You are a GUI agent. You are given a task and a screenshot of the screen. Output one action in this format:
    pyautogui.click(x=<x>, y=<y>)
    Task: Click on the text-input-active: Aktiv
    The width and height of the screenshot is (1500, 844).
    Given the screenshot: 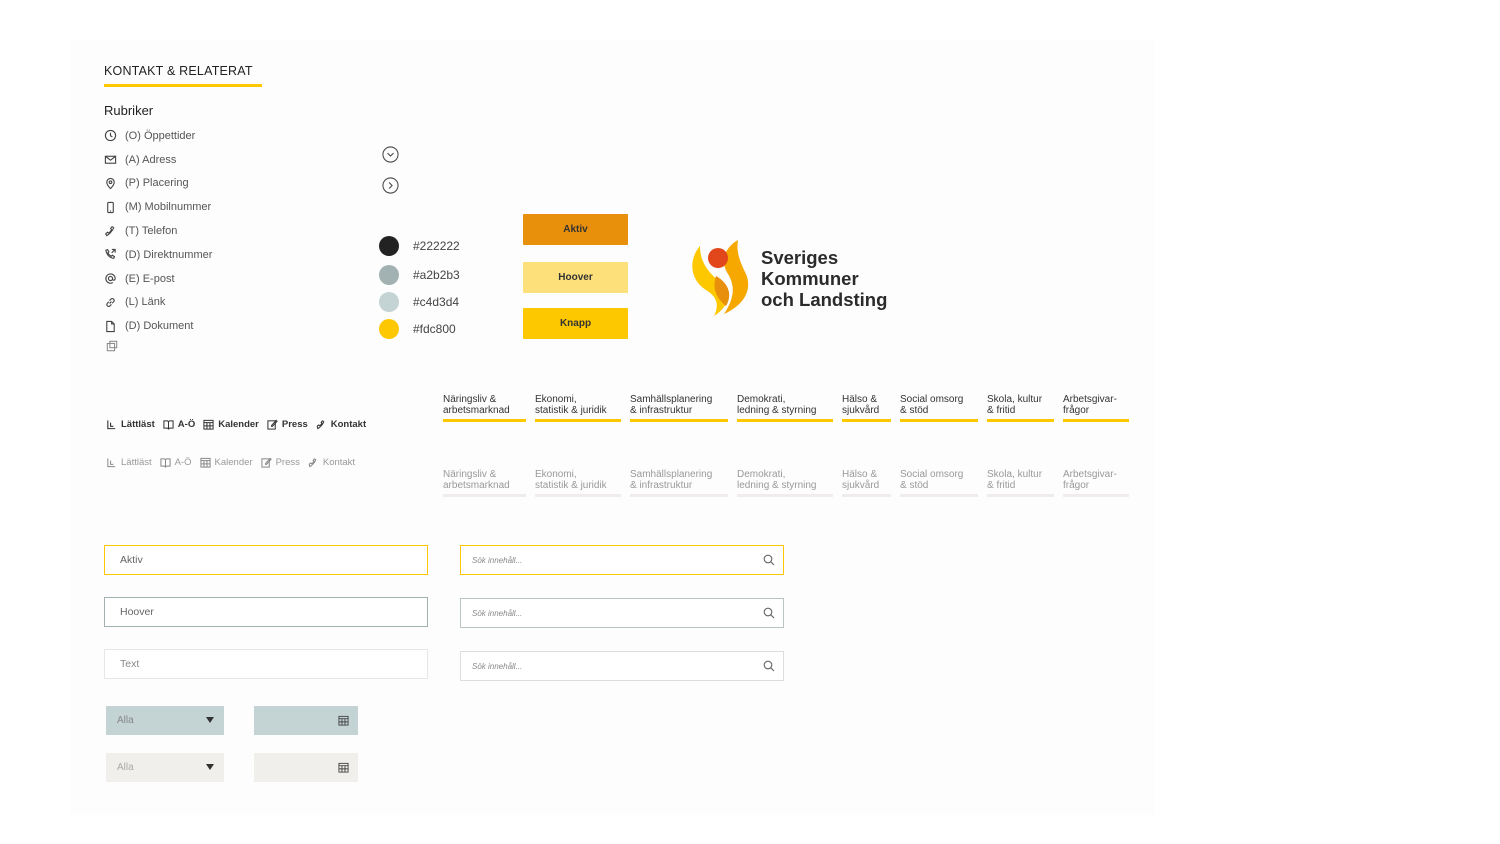 What is the action you would take?
    pyautogui.click(x=266, y=560)
    